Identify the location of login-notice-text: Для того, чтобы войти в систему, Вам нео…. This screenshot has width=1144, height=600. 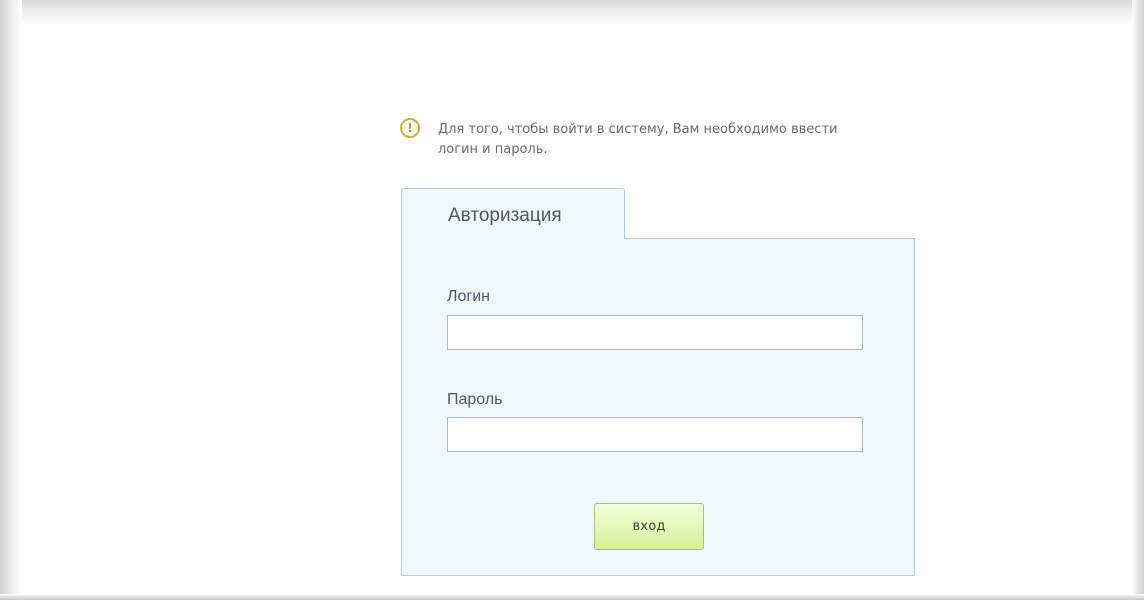
(638, 139).